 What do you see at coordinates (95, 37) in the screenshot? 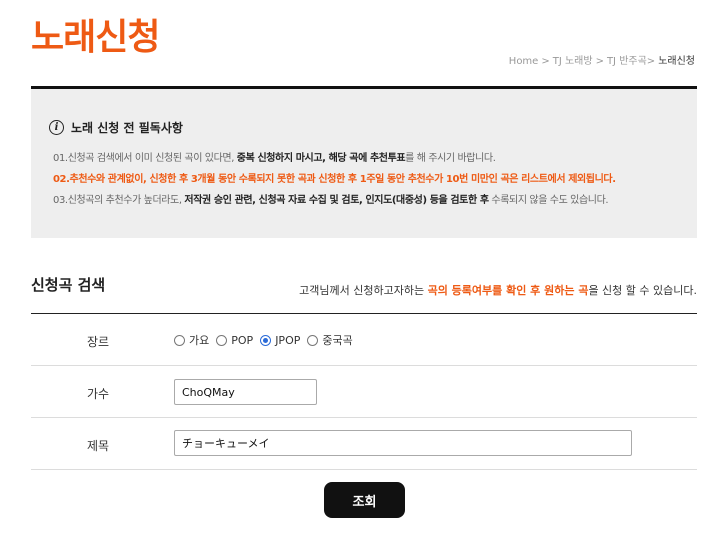
I see `page-title: 노래신청` at bounding box center [95, 37].